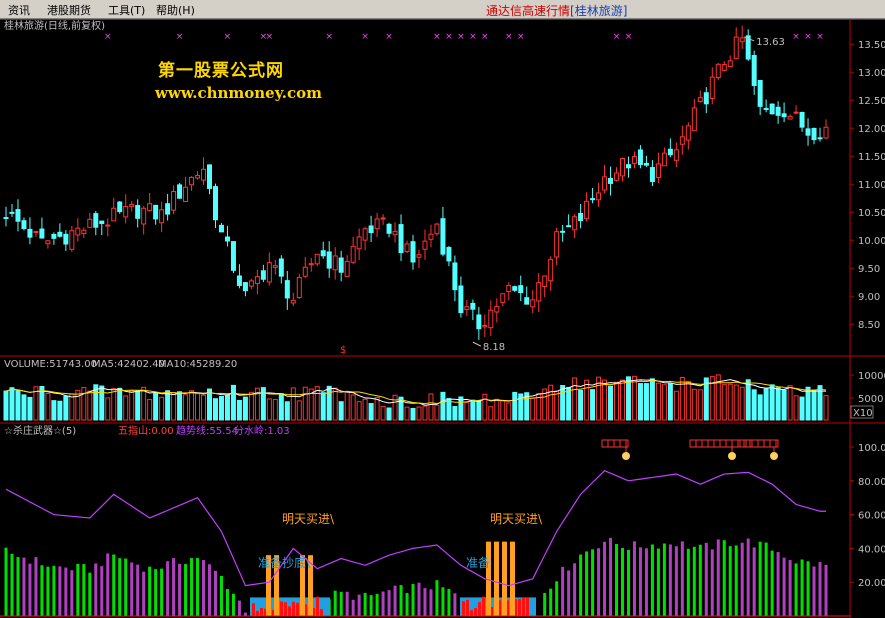 Image resolution: width=885 pixels, height=618 pixels. Describe the element at coordinates (126, 10) in the screenshot. I see `menu-tools: 工具(T)` at that location.